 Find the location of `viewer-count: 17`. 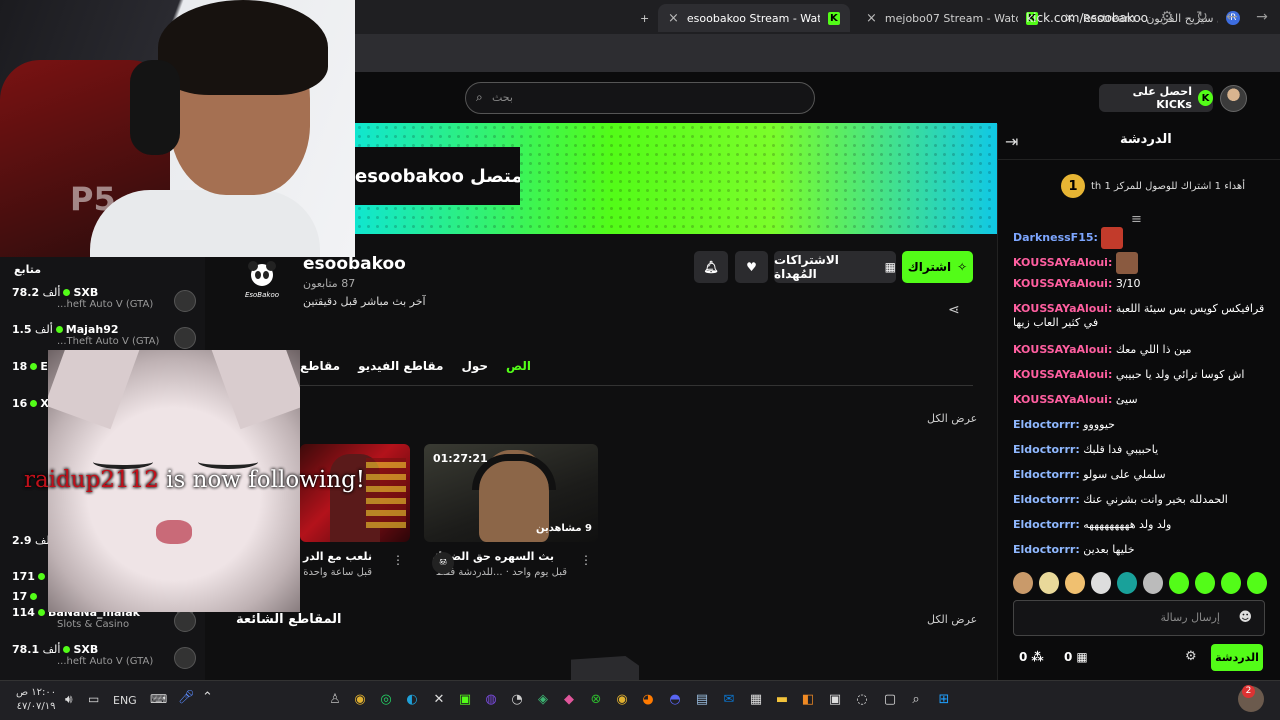

viewer-count: 17 is located at coordinates (20, 596).